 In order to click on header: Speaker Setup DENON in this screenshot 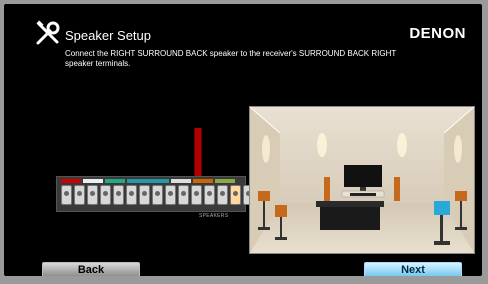, I will do `click(243, 24)`.